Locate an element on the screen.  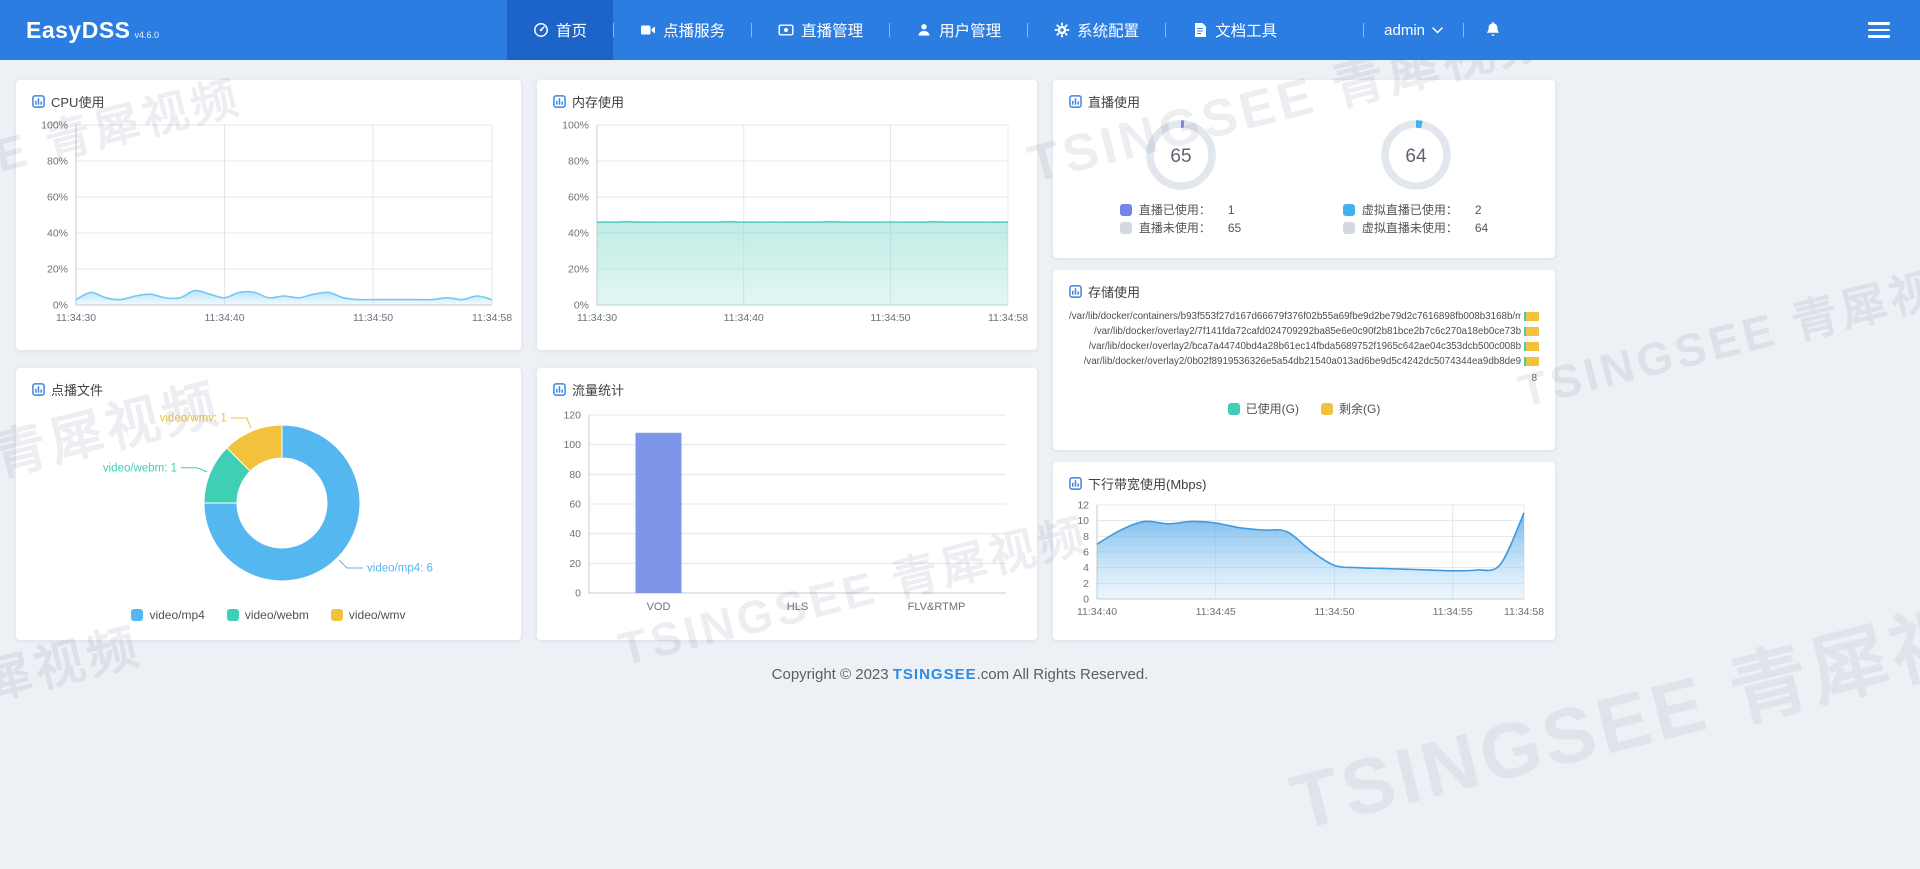
nav-item-docs: 文档工具 is located at coordinates (1234, 30).